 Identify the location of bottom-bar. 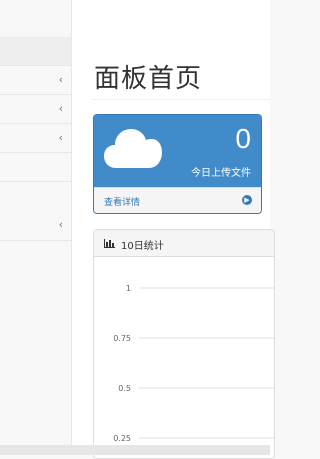
(135, 450).